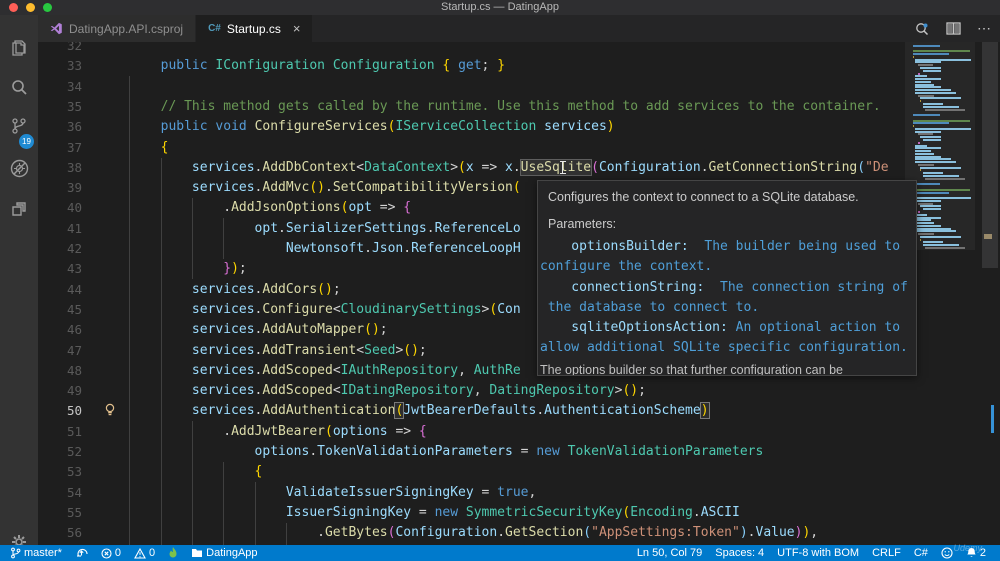 Image resolution: width=1000 pixels, height=561 pixels. What do you see at coordinates (60, 310) in the screenshot?
I see `line-number: 45` at bounding box center [60, 310].